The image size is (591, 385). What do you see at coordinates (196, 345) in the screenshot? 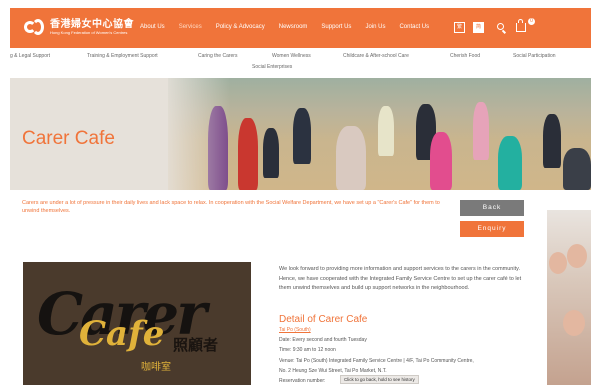
I see `card-chinese-title: 照顧者` at bounding box center [196, 345].